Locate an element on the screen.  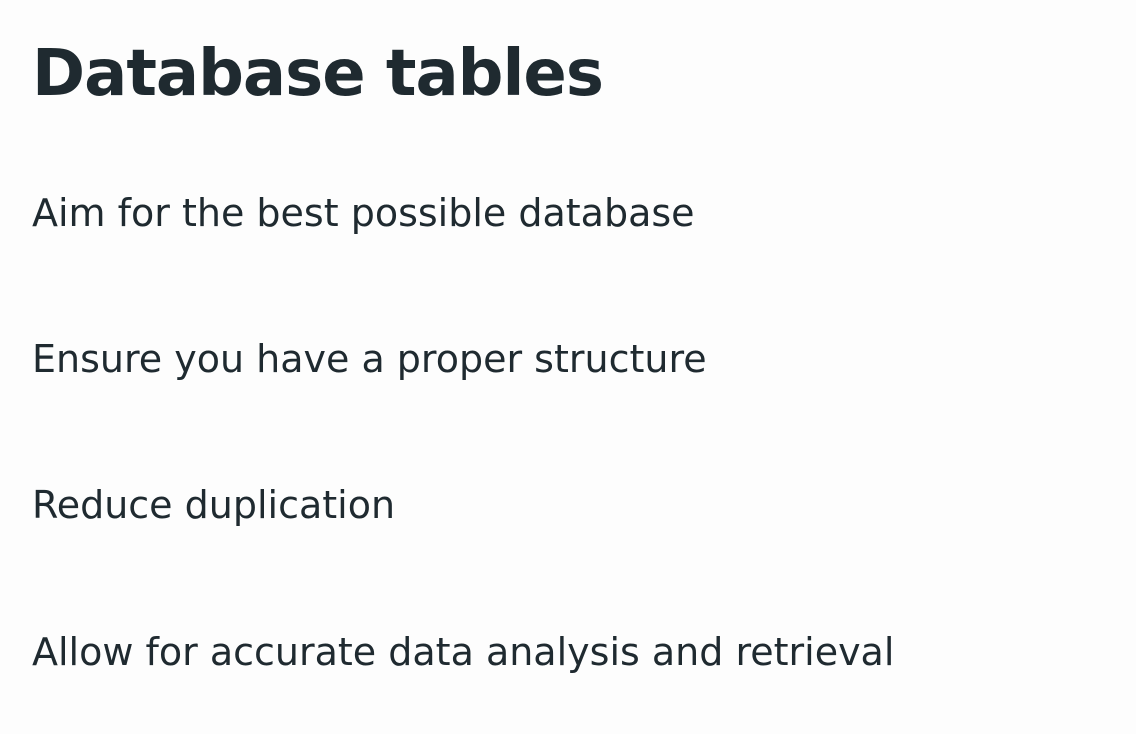
bullet-point: Ensure you have a proper structure is located at coordinates (369, 359).